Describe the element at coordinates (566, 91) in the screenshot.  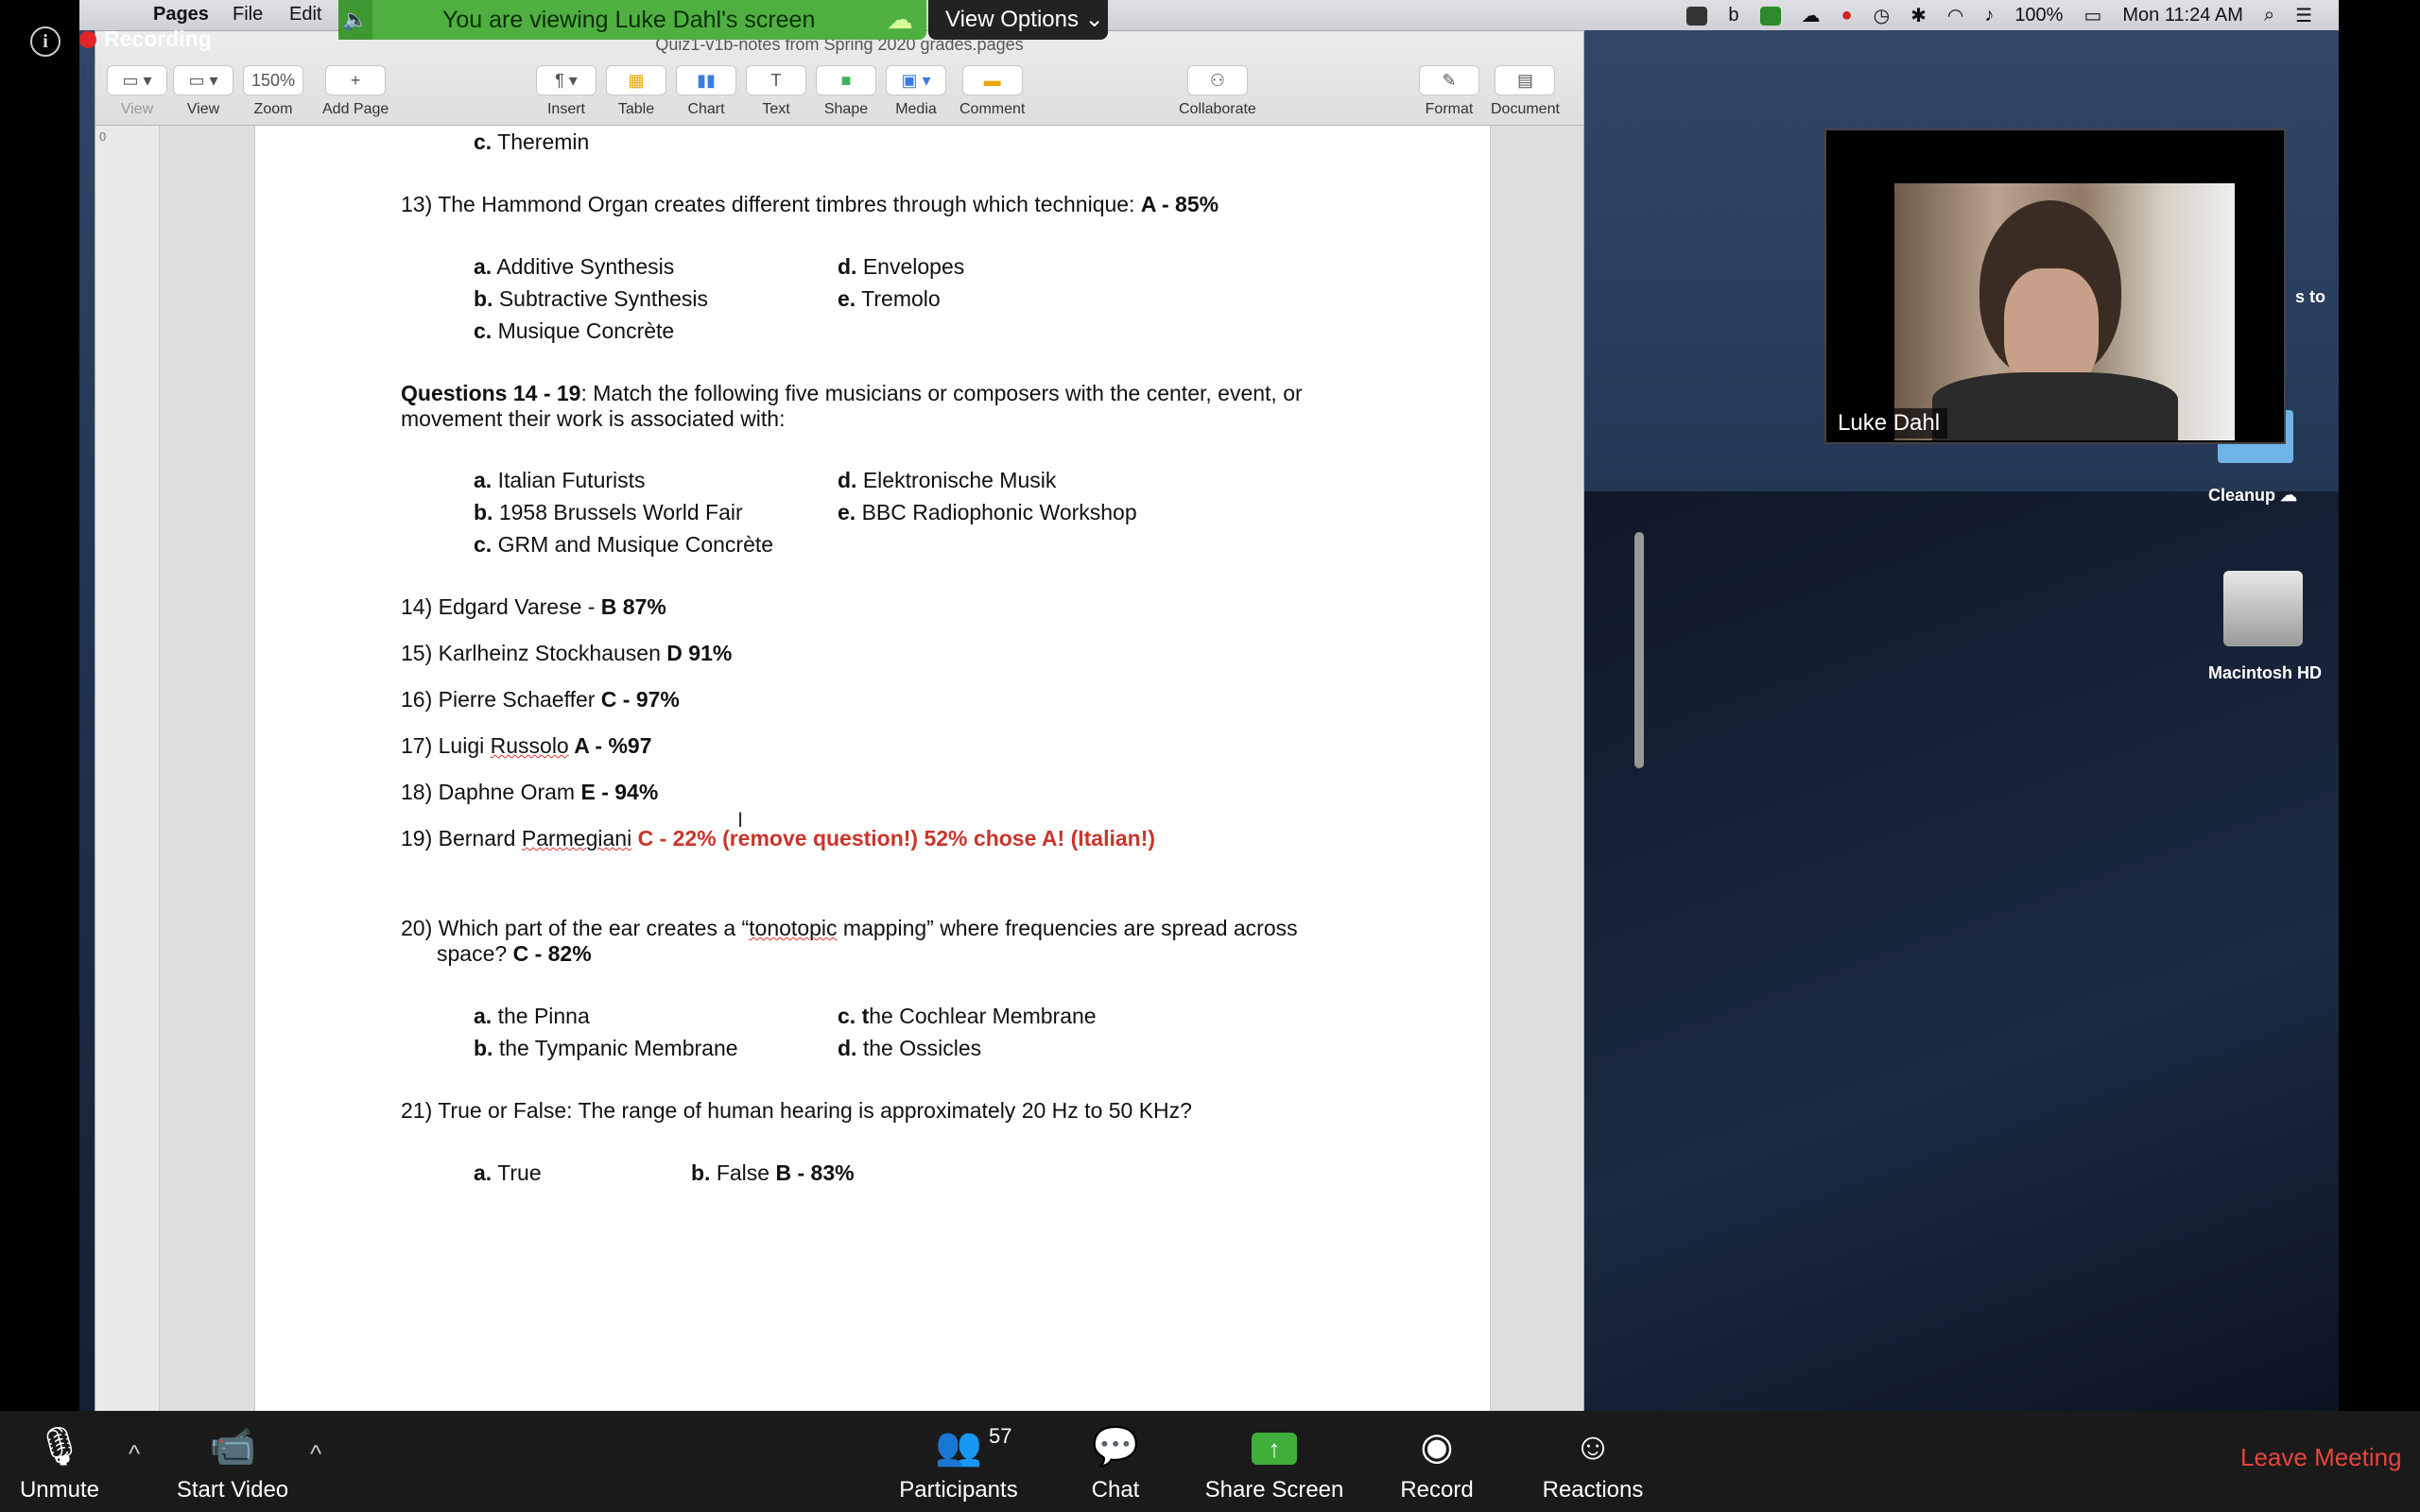
I see `insert-button: ¶ ▾ Insert` at that location.